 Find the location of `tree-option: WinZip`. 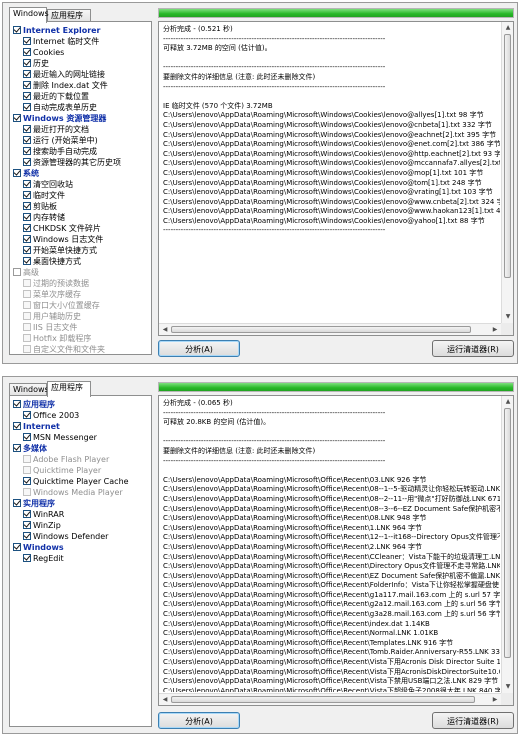

tree-option: WinZip is located at coordinates (42, 525).